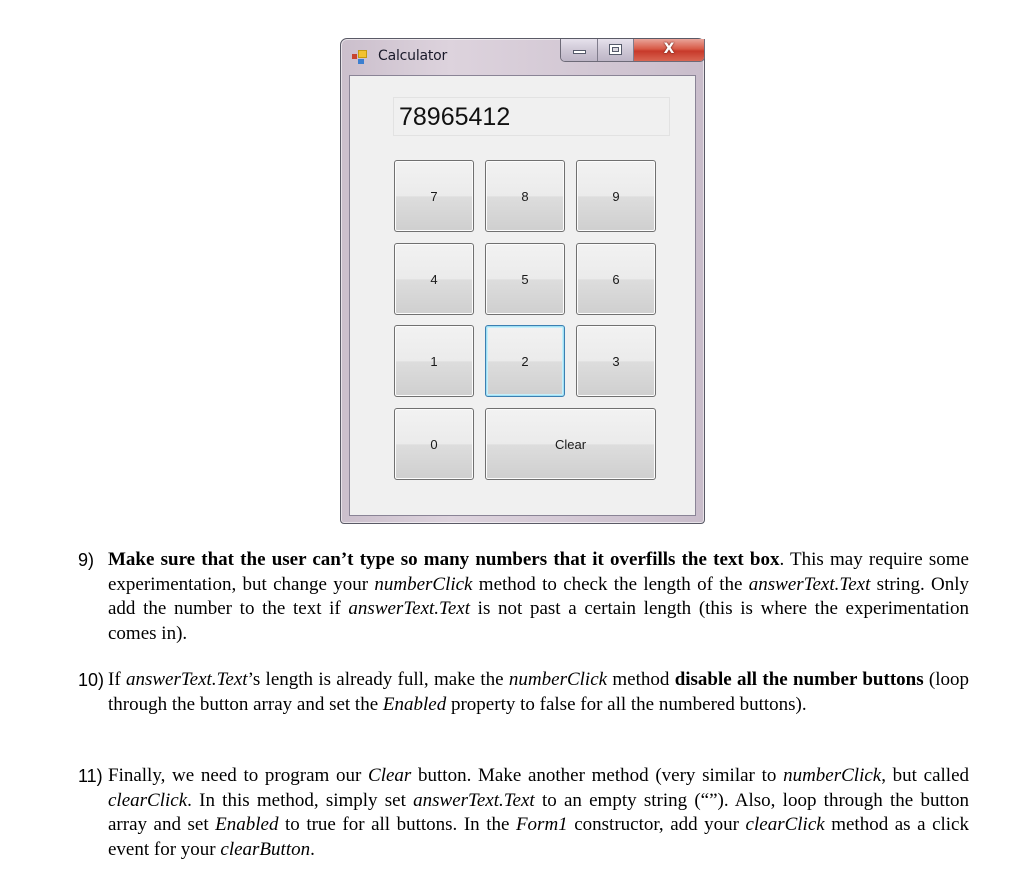 This screenshot has height=875, width=1024. What do you see at coordinates (616, 279) in the screenshot?
I see `number-button-6: 6` at bounding box center [616, 279].